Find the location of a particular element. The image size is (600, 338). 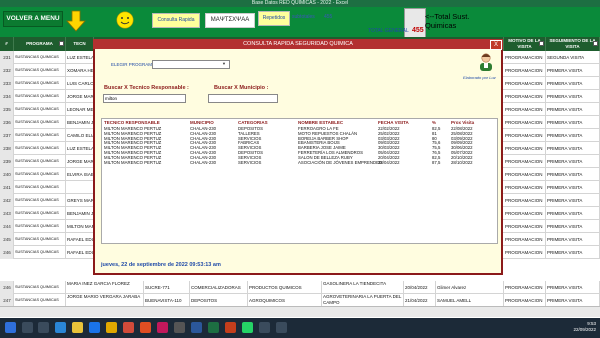

cell-num: 240 is located at coordinates (7, 174).